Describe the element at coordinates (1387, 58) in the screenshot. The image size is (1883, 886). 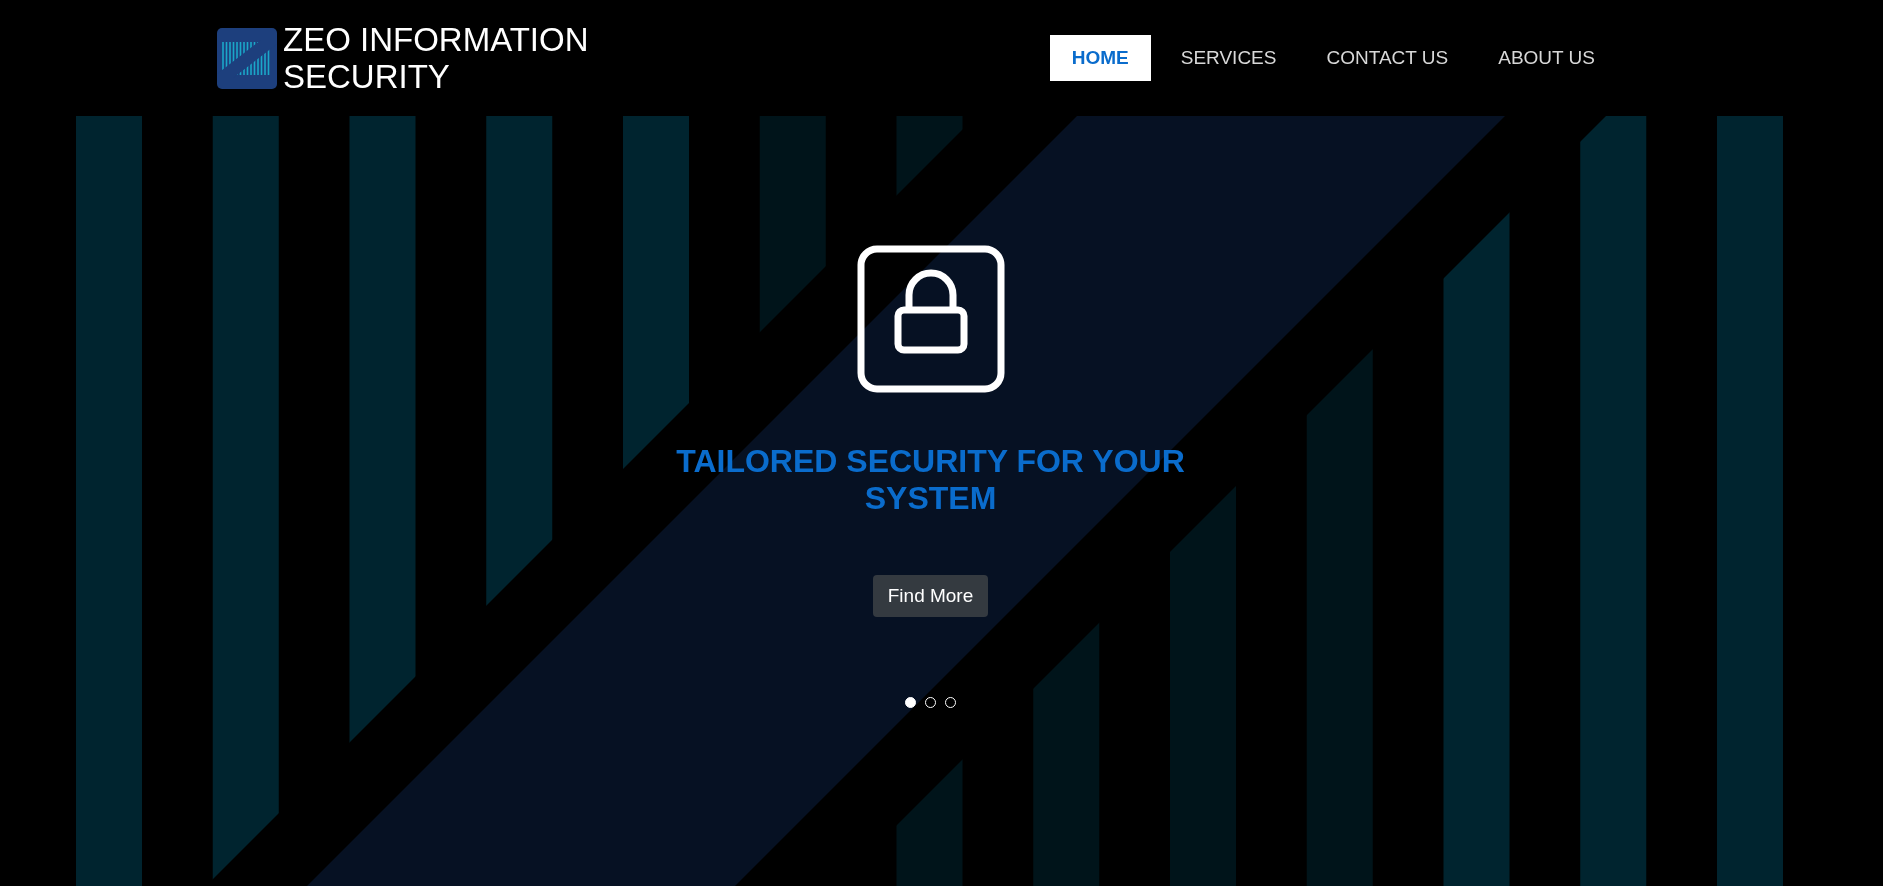
I see `nav-link: CONTACT US` at that location.